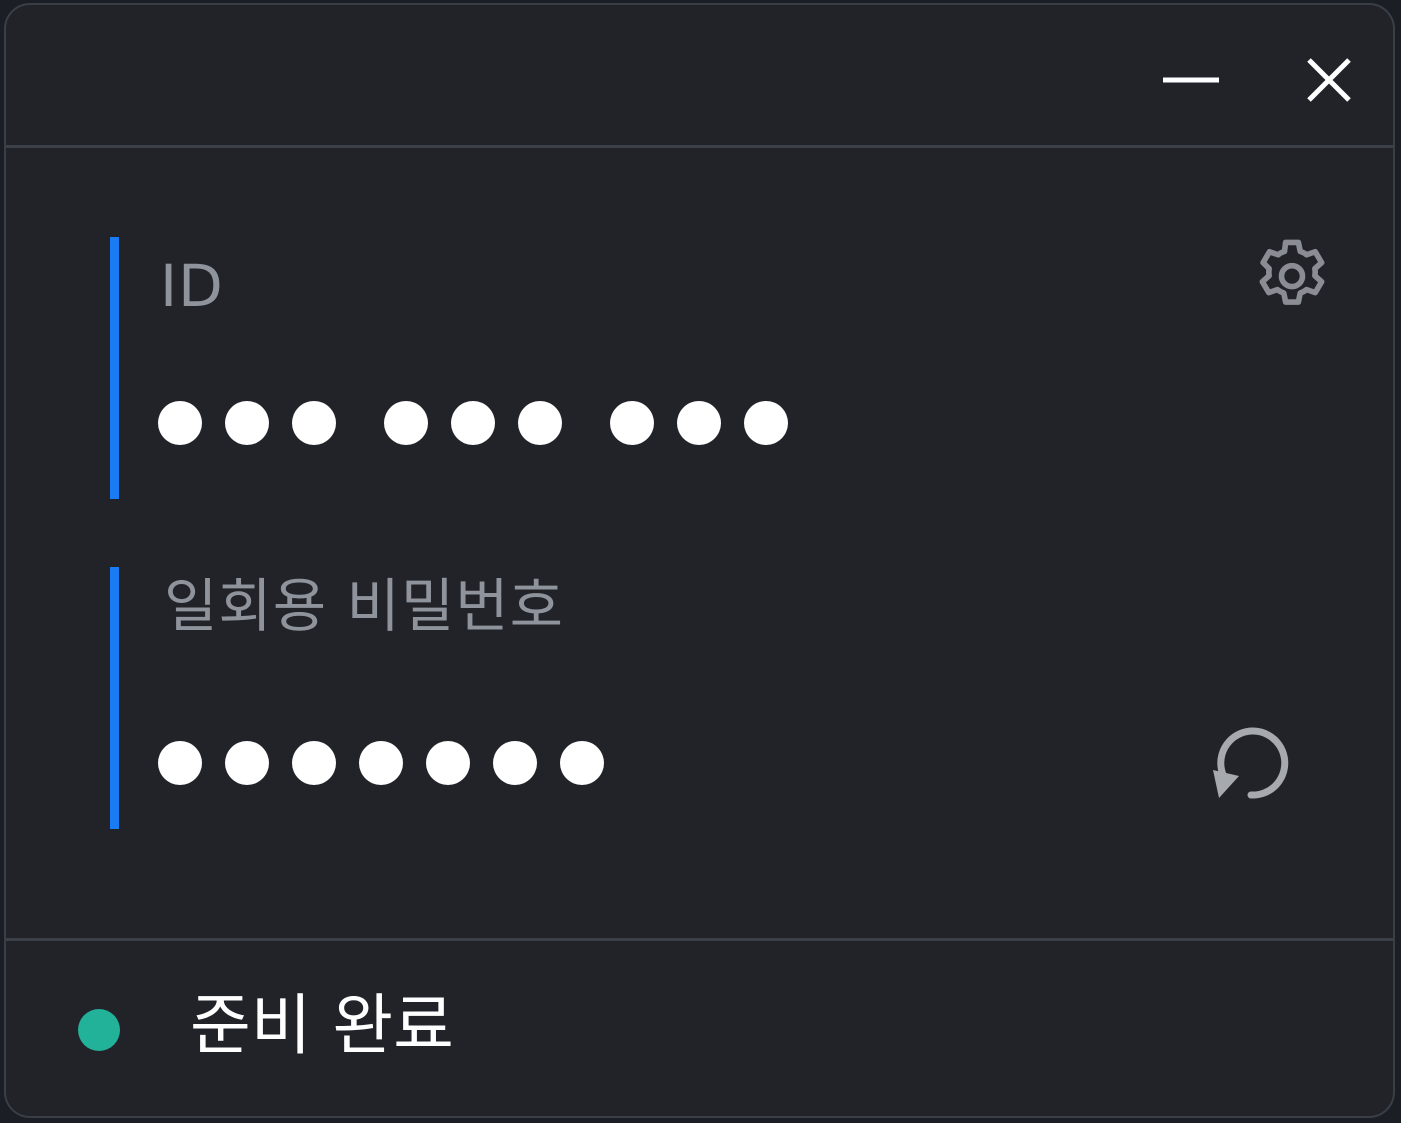  Describe the element at coordinates (114, 368) in the screenshot. I see `id-accent-bar` at that location.